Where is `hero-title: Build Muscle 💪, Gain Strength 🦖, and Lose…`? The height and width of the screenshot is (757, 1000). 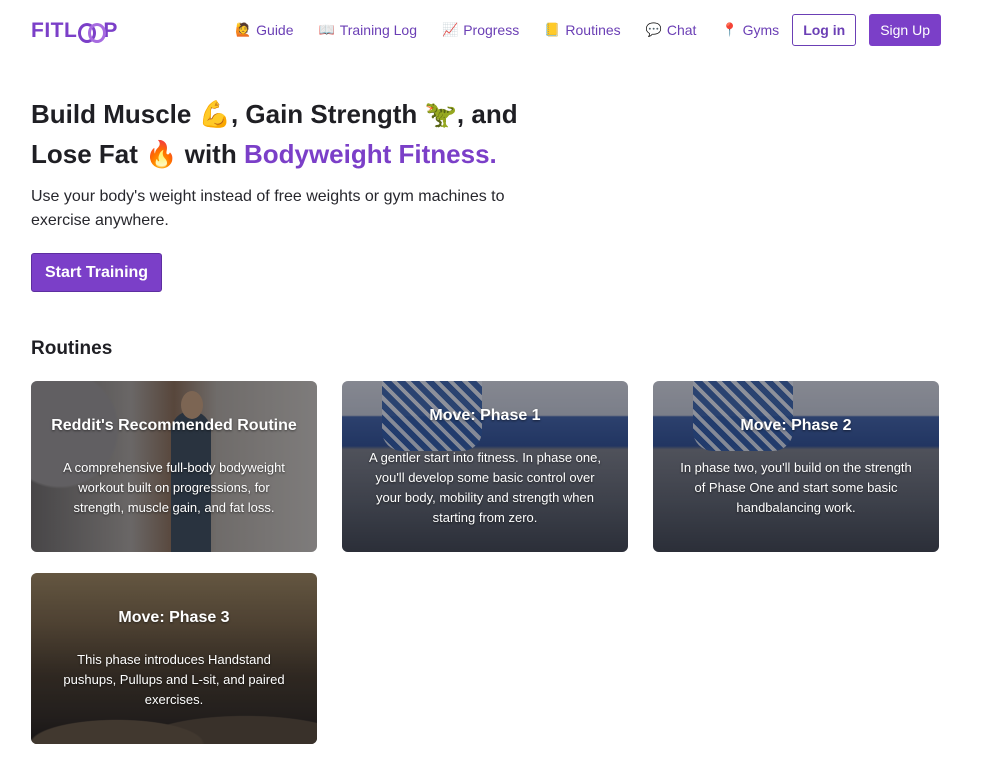 hero-title: Build Muscle 💪, Gain Strength 🦖, and Lose… is located at coordinates (291, 134).